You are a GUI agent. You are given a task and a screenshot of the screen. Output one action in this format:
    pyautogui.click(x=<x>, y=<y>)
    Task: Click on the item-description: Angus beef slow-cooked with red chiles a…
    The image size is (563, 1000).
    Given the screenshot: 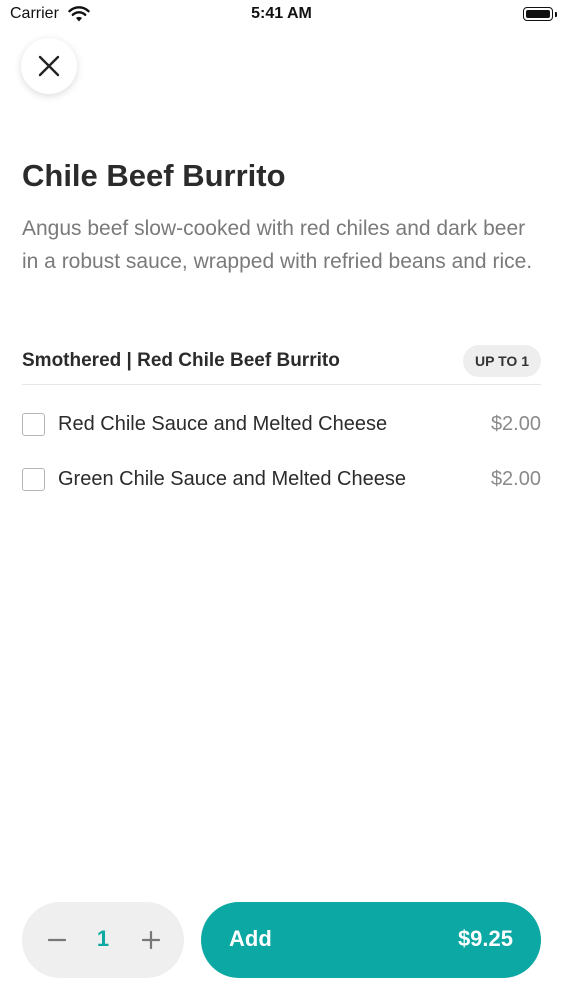 What is the action you would take?
    pyautogui.click(x=277, y=245)
    